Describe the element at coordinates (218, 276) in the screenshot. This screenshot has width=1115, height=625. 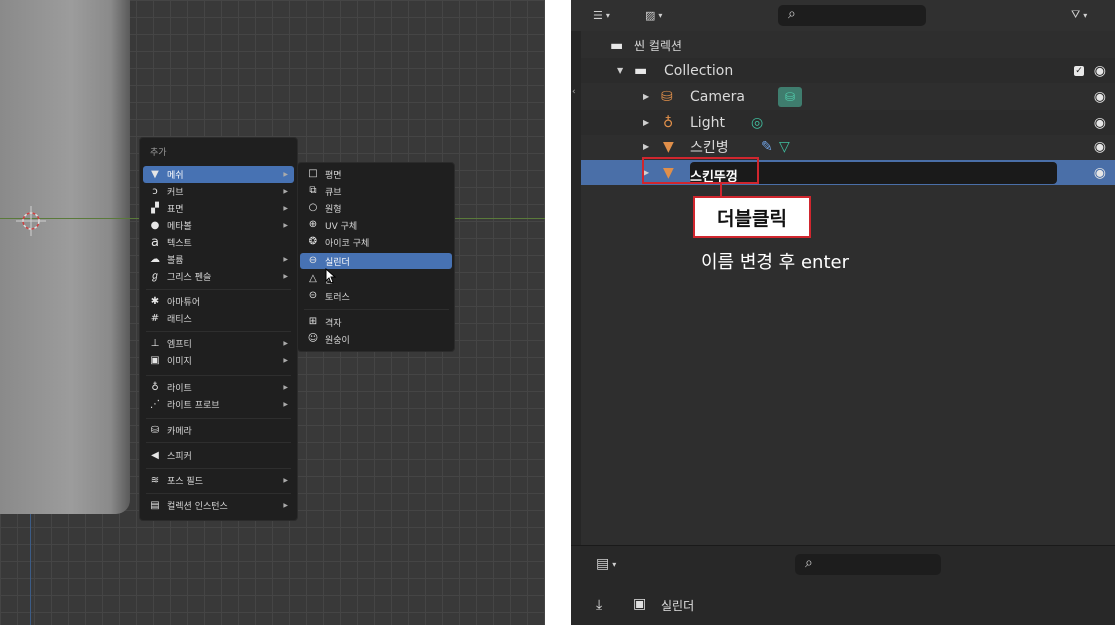
I see `menu-item-grease-pencil: ℊ 그리스 펜슬 ▶` at that location.